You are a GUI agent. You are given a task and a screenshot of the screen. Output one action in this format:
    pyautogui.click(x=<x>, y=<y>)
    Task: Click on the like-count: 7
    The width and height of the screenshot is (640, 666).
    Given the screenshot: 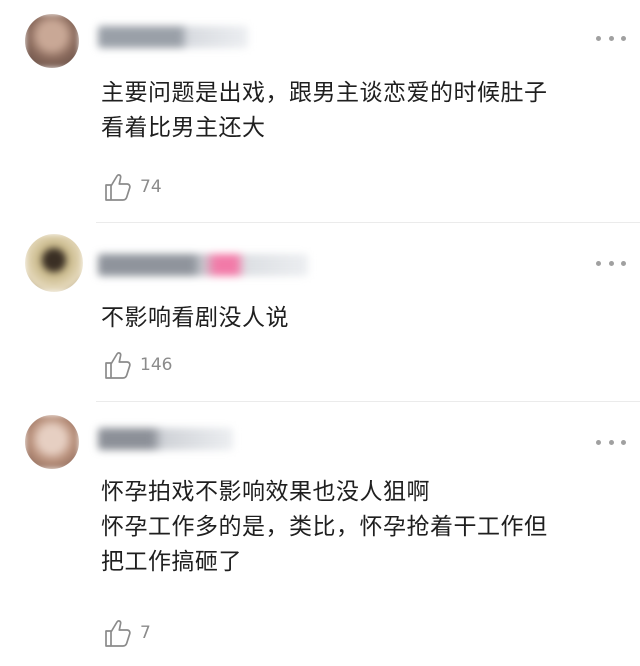 What is the action you would take?
    pyautogui.click(x=145, y=633)
    